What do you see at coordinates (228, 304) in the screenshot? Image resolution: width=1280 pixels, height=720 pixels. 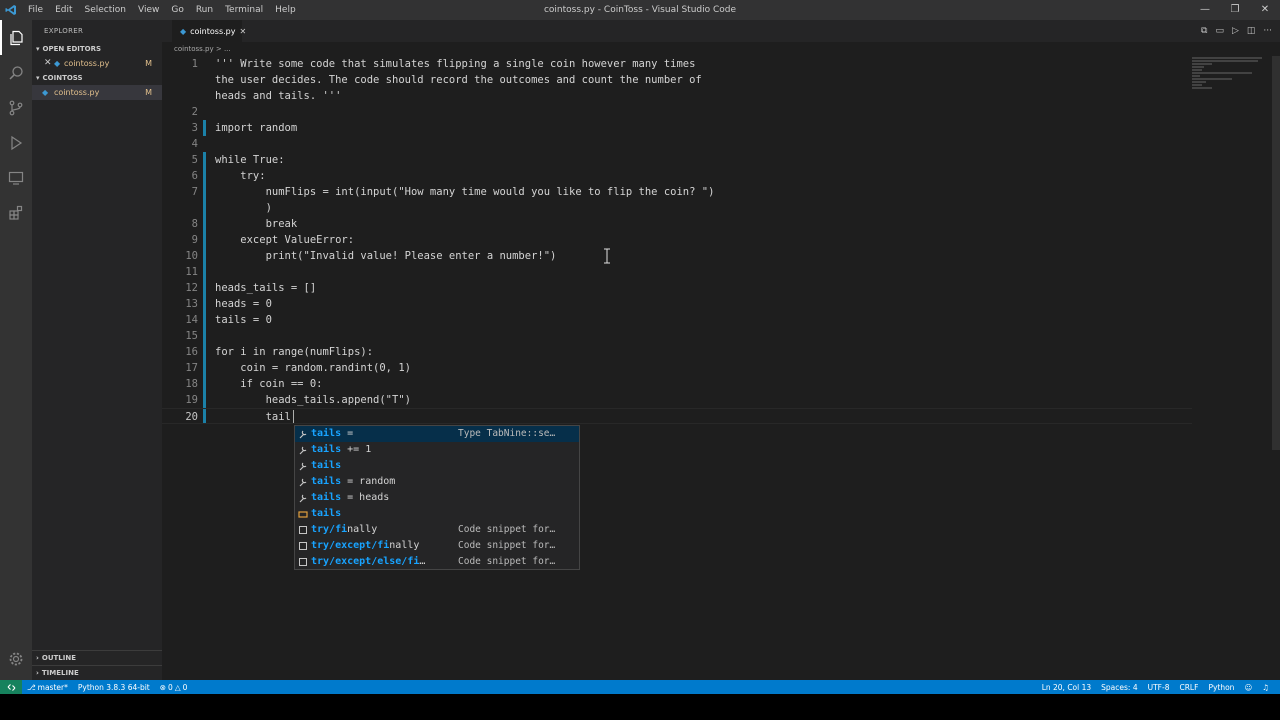 I see `code-line: 13 heads = 0` at bounding box center [228, 304].